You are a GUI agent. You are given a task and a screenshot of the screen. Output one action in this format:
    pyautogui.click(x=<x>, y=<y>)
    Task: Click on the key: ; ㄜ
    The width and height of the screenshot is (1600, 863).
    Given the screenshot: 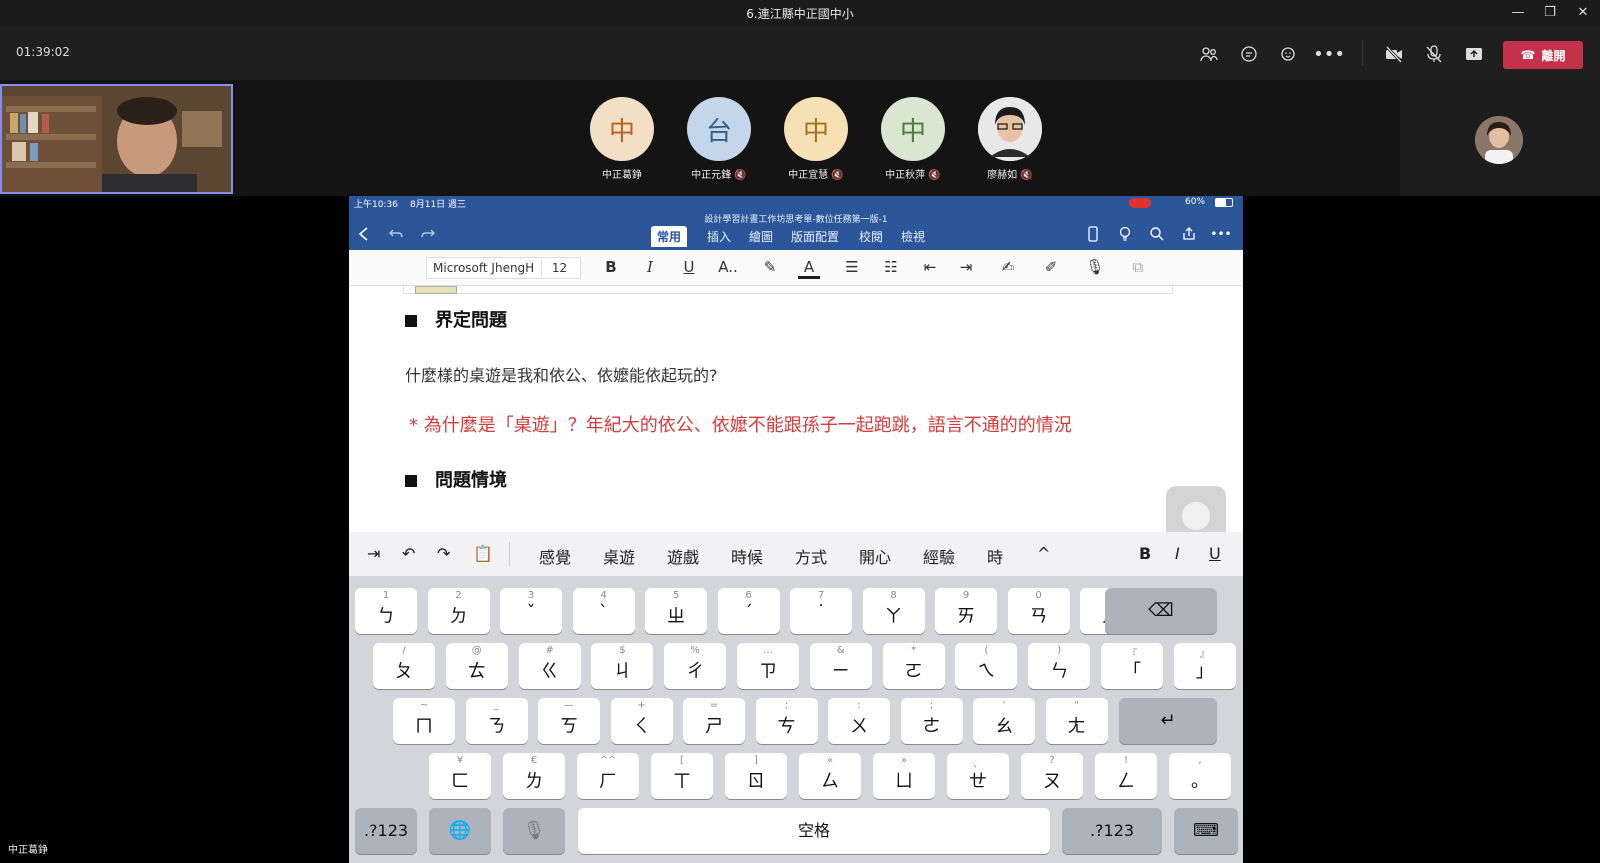 What is the action you would take?
    pyautogui.click(x=931, y=721)
    